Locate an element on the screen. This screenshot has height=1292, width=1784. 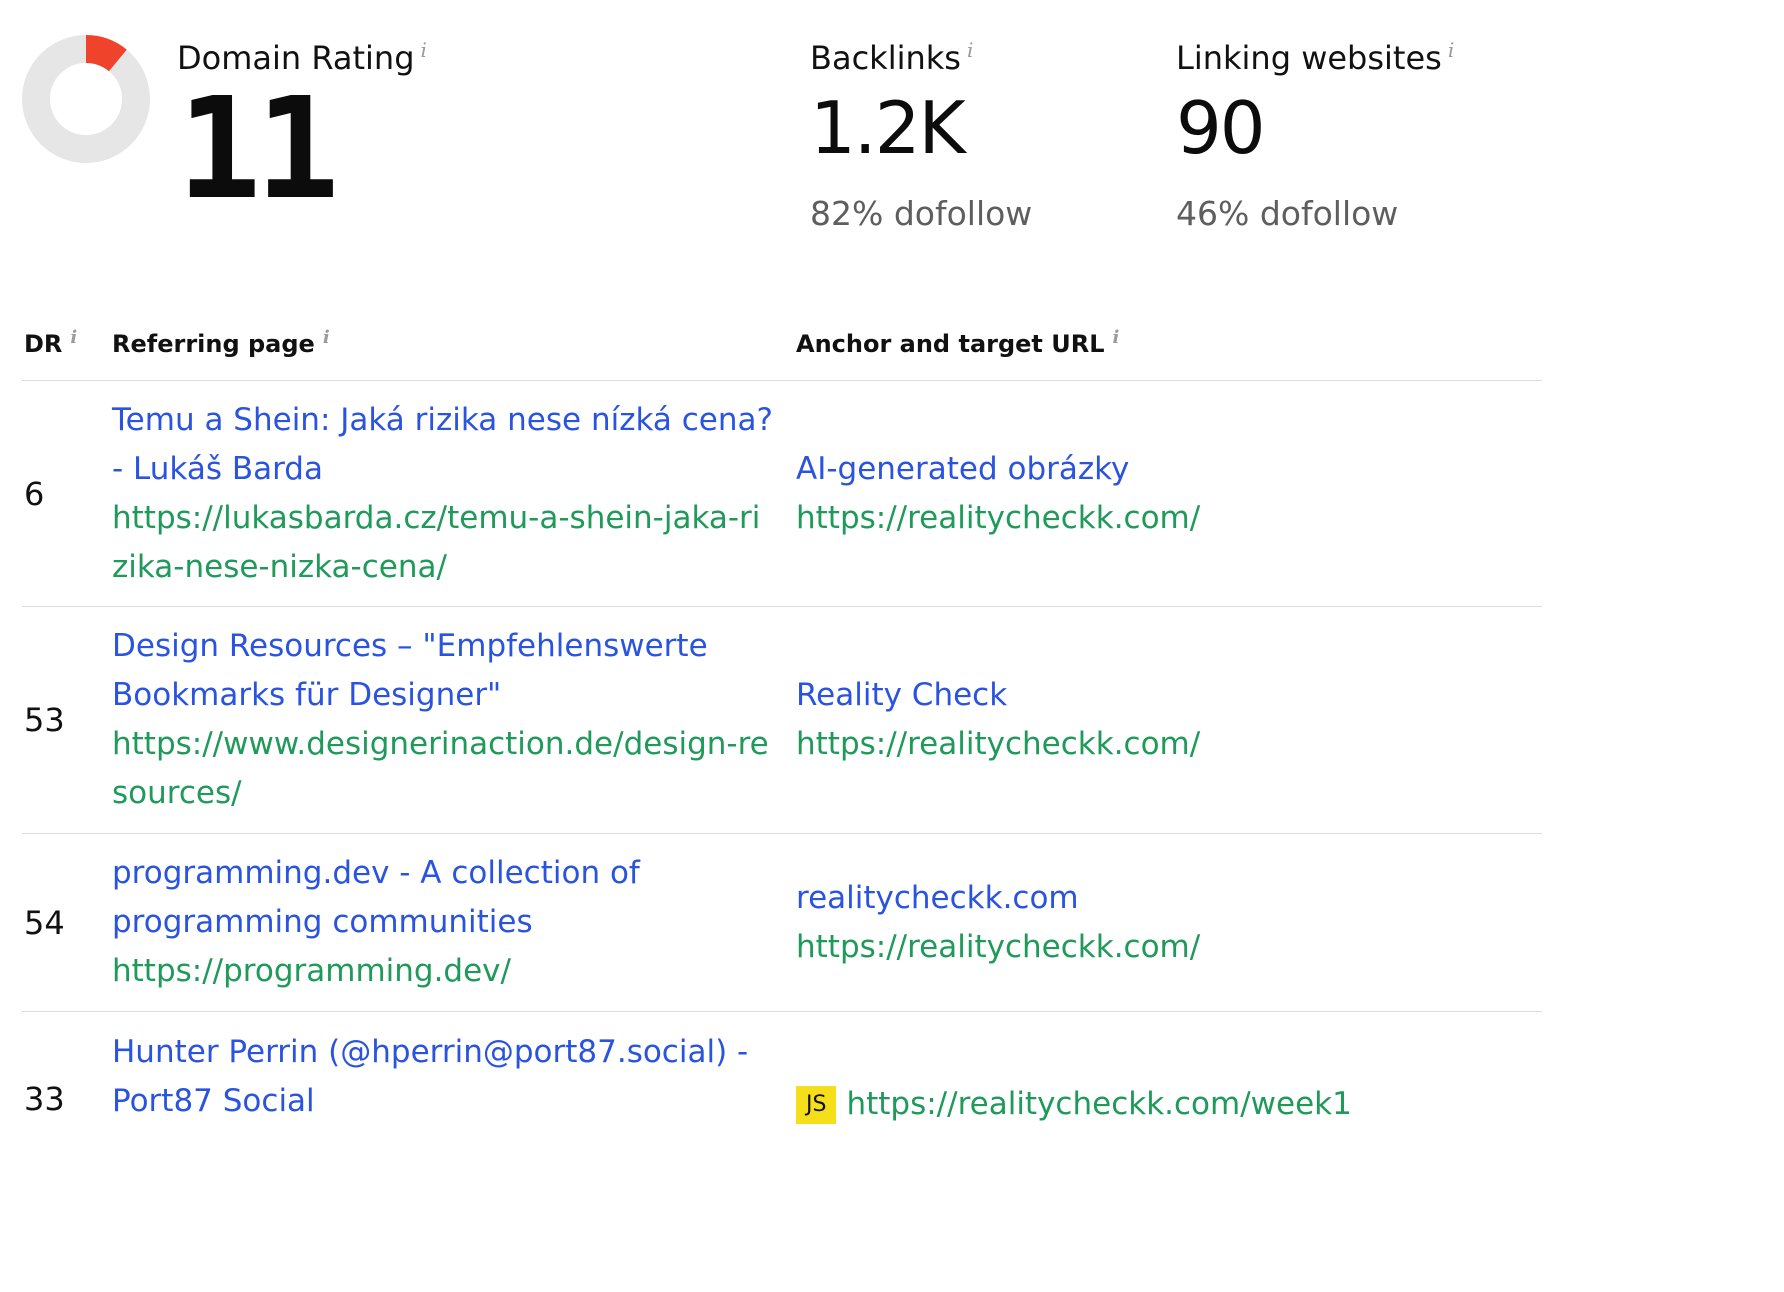
linking-websites-metric: Linking websites i 90 46% dofollow is located at coordinates (1315, 137).